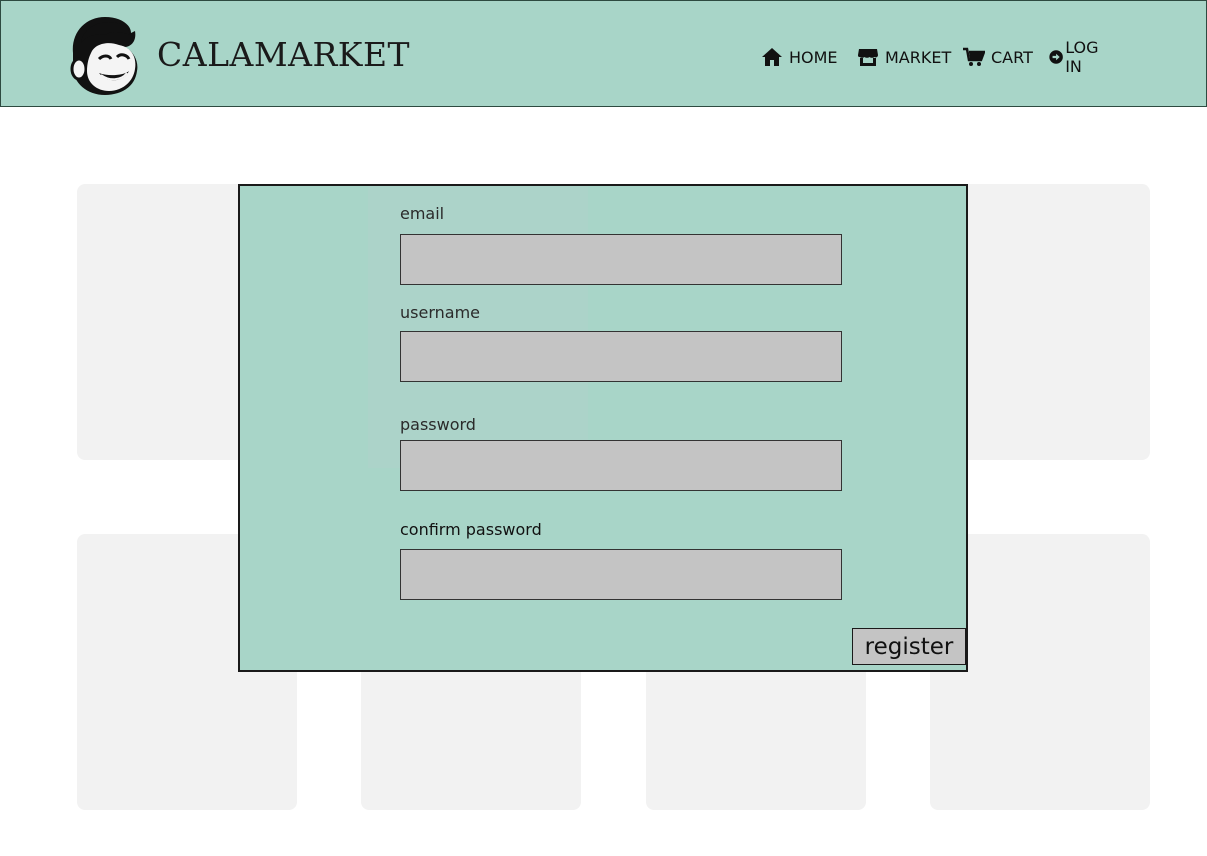 Image resolution: width=1207 pixels, height=856 pixels. Describe the element at coordinates (1012, 57) in the screenshot. I see `nav-cart-label: CART` at that location.